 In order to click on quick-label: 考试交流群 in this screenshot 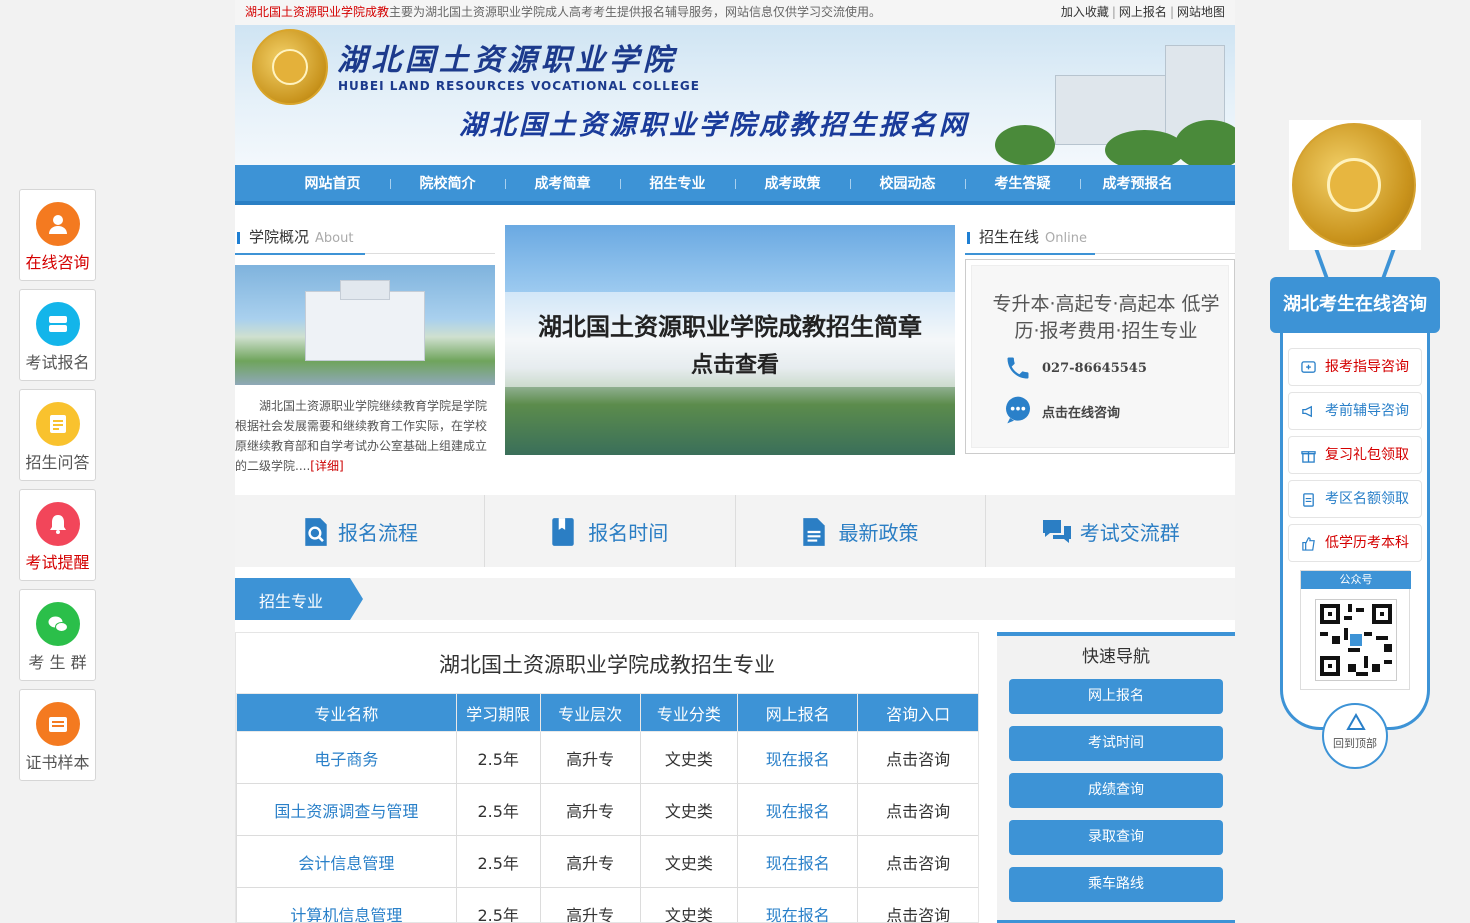, I will do `click(1129, 533)`.